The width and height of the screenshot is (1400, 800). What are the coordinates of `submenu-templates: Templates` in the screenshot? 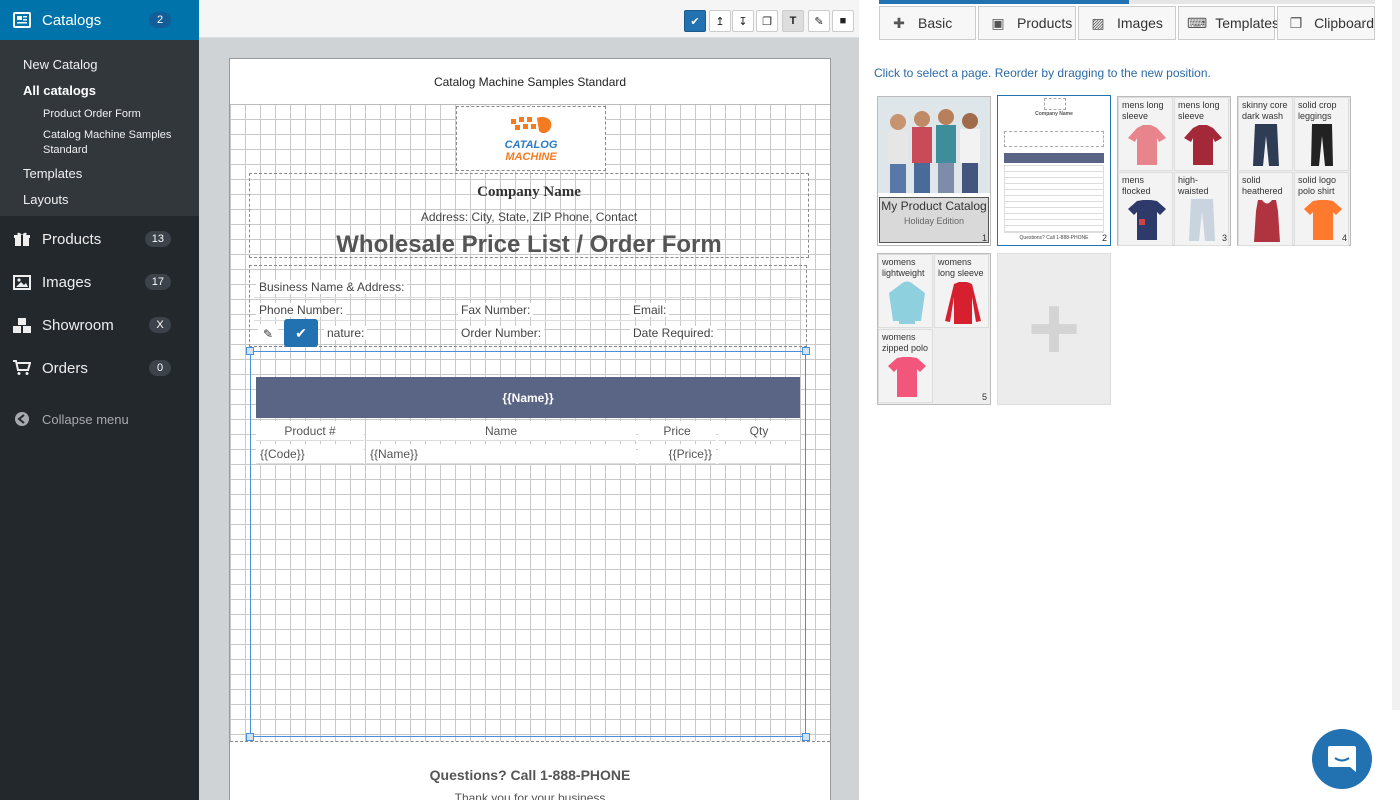 It's located at (52, 173).